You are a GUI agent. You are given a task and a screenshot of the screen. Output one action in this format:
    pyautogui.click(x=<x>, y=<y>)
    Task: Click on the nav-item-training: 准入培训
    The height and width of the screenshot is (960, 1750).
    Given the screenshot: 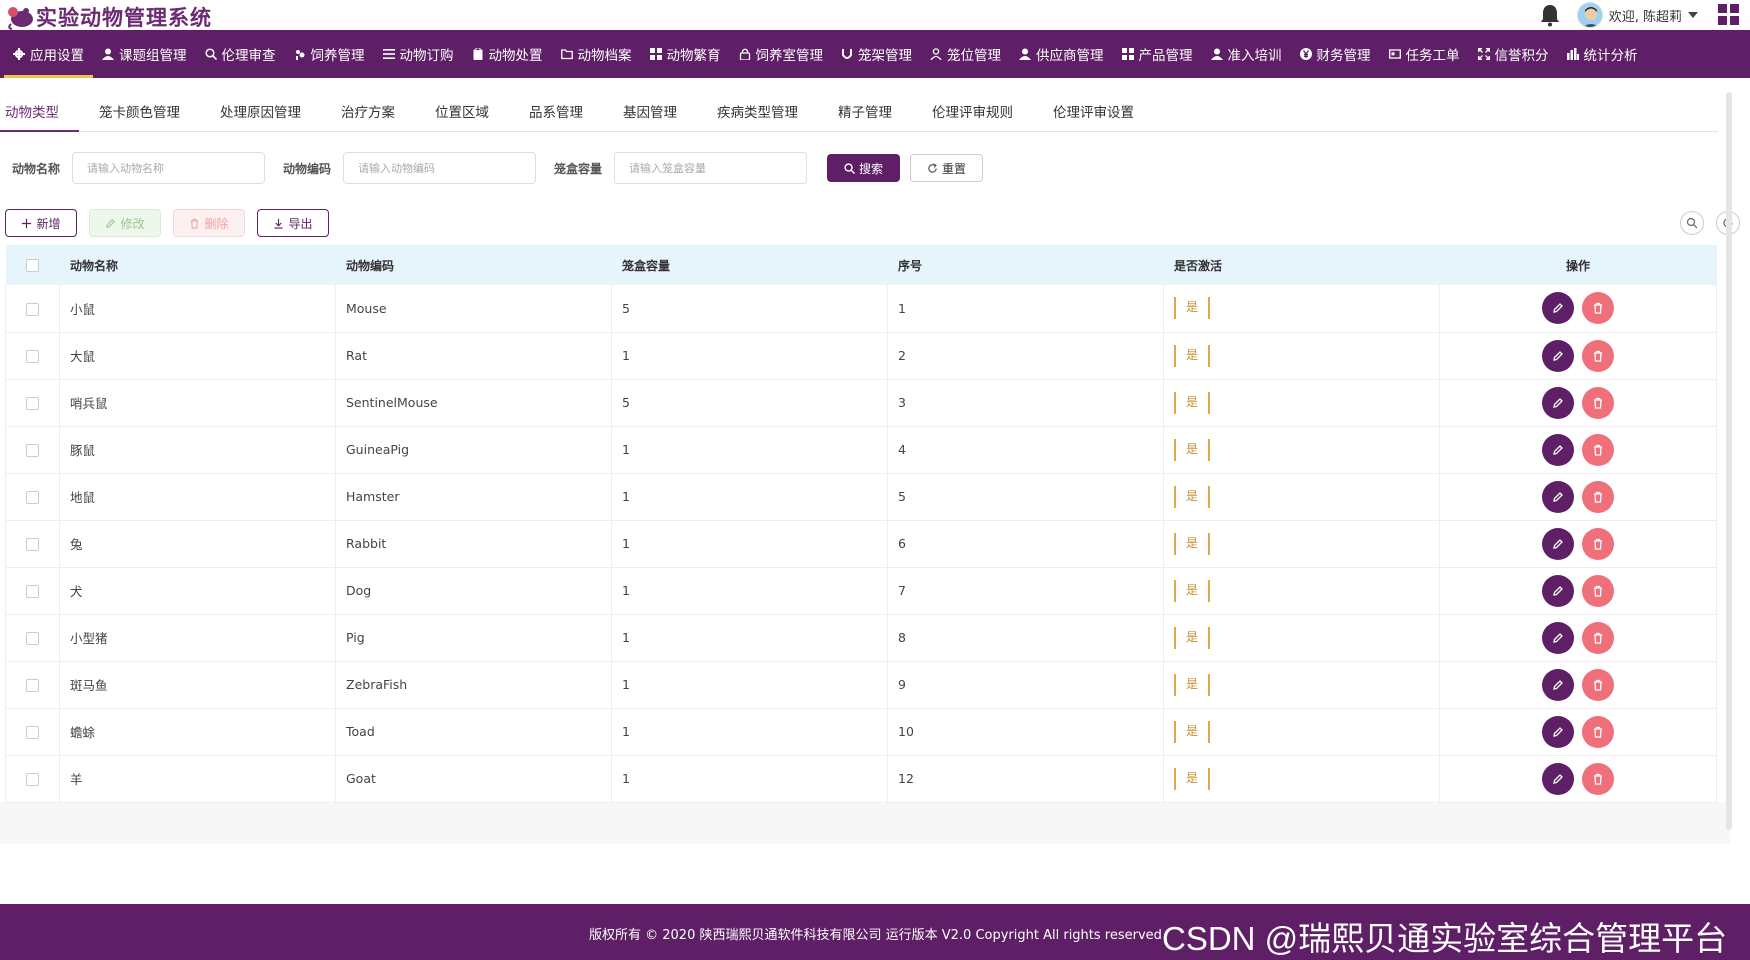 What is the action you would take?
    pyautogui.click(x=1246, y=54)
    